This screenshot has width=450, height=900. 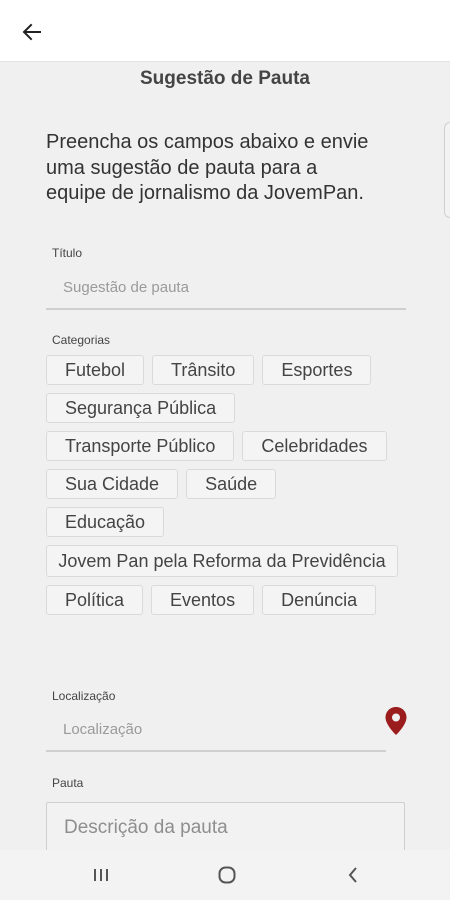 I want to click on map-pin-icon, so click(x=396, y=721).